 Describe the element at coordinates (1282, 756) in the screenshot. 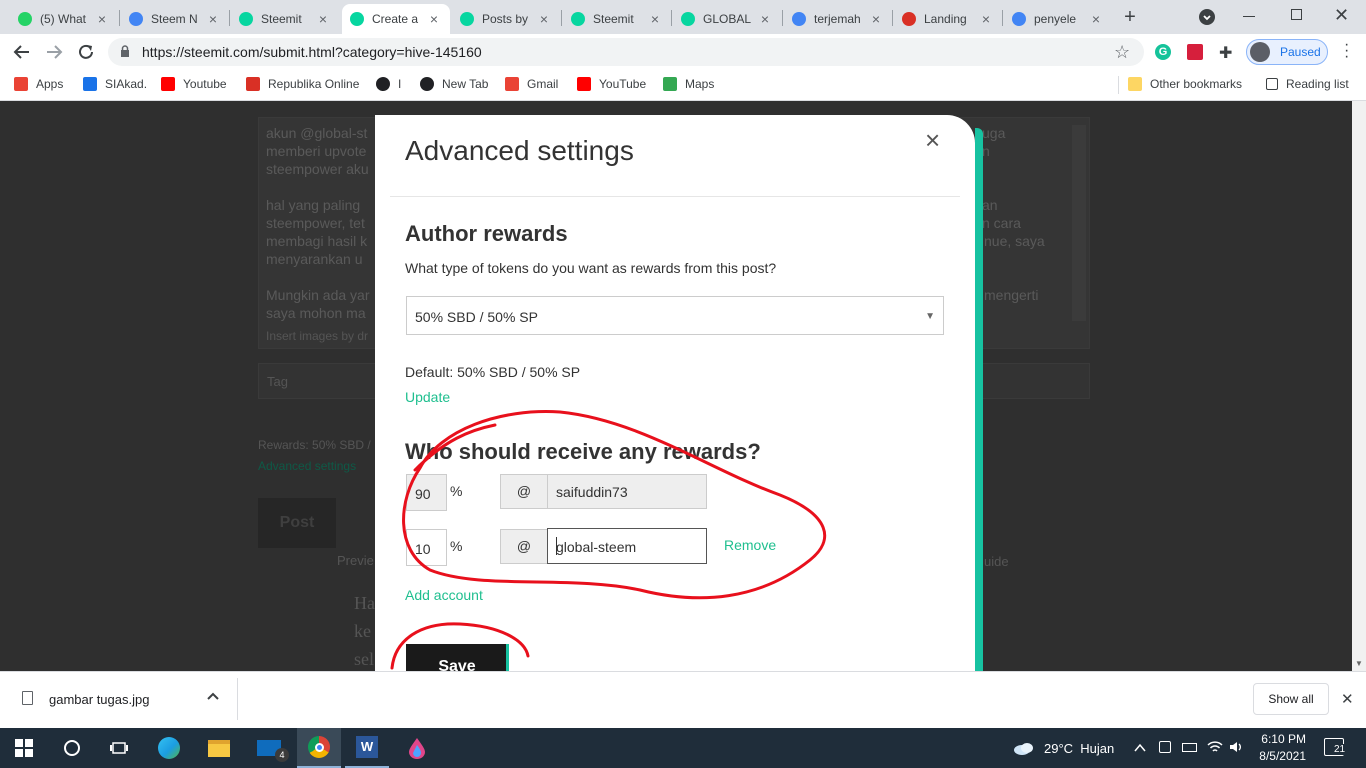

I see `clock-date: 8/5/2021` at that location.